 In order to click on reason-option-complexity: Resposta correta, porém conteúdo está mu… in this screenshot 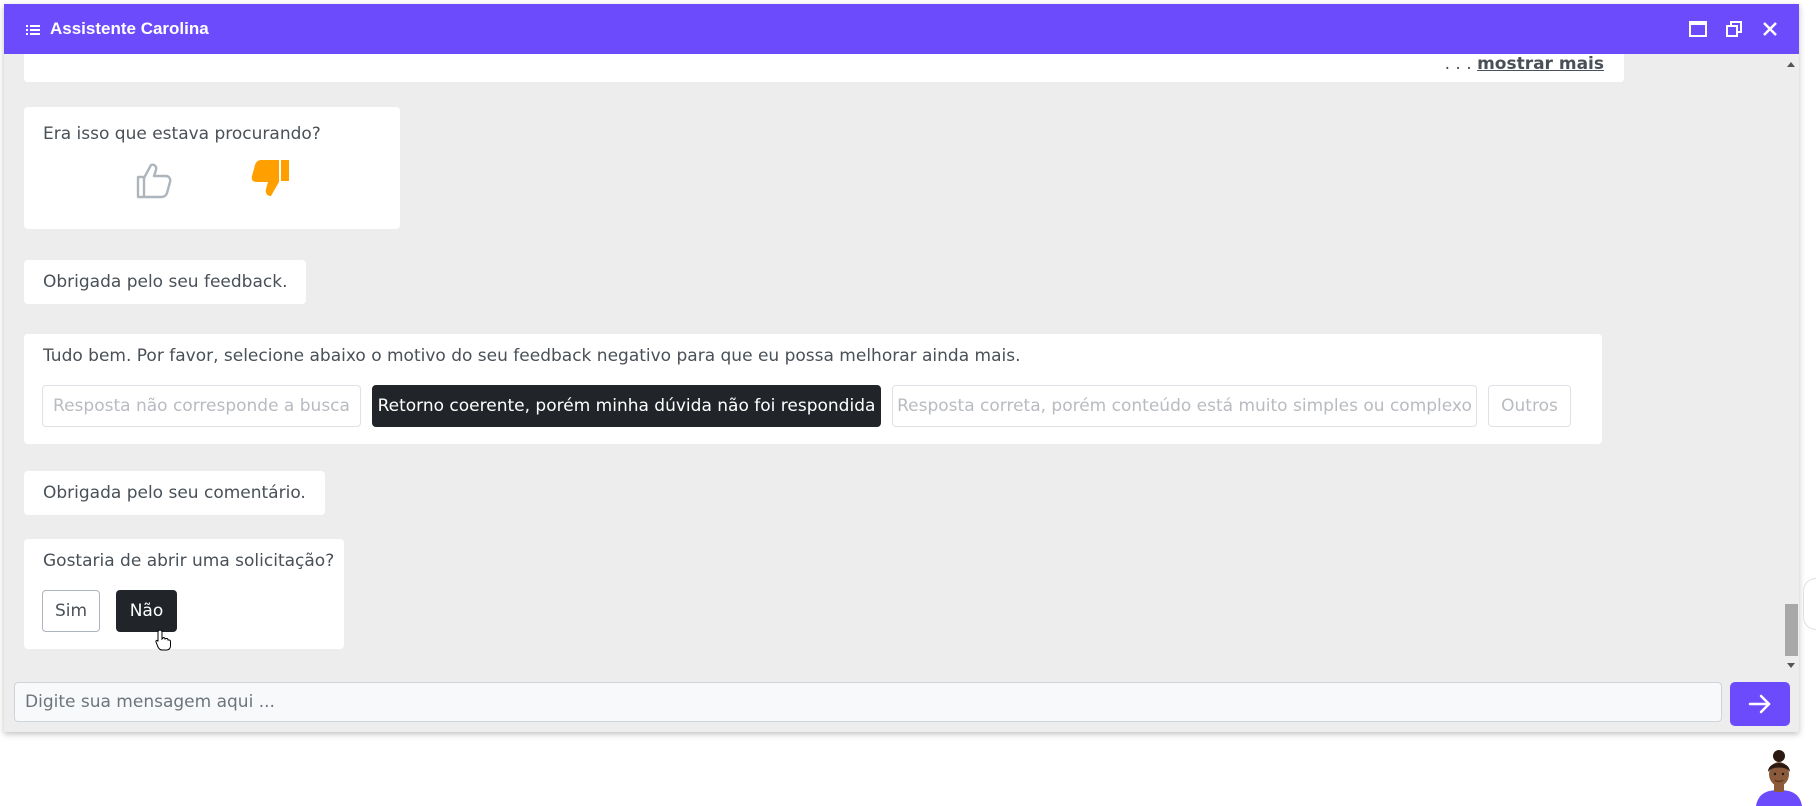, I will do `click(1184, 406)`.